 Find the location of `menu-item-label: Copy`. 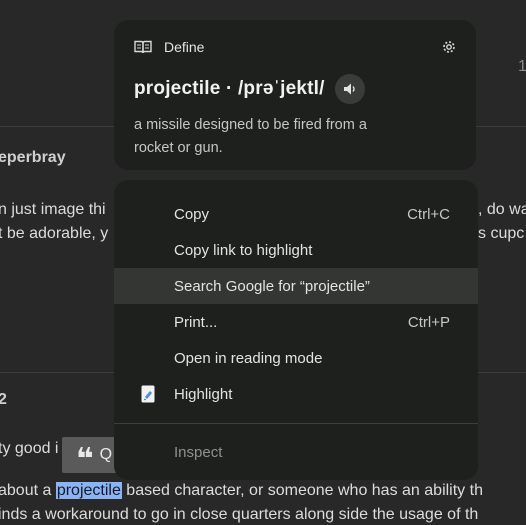

menu-item-label: Copy is located at coordinates (192, 214).